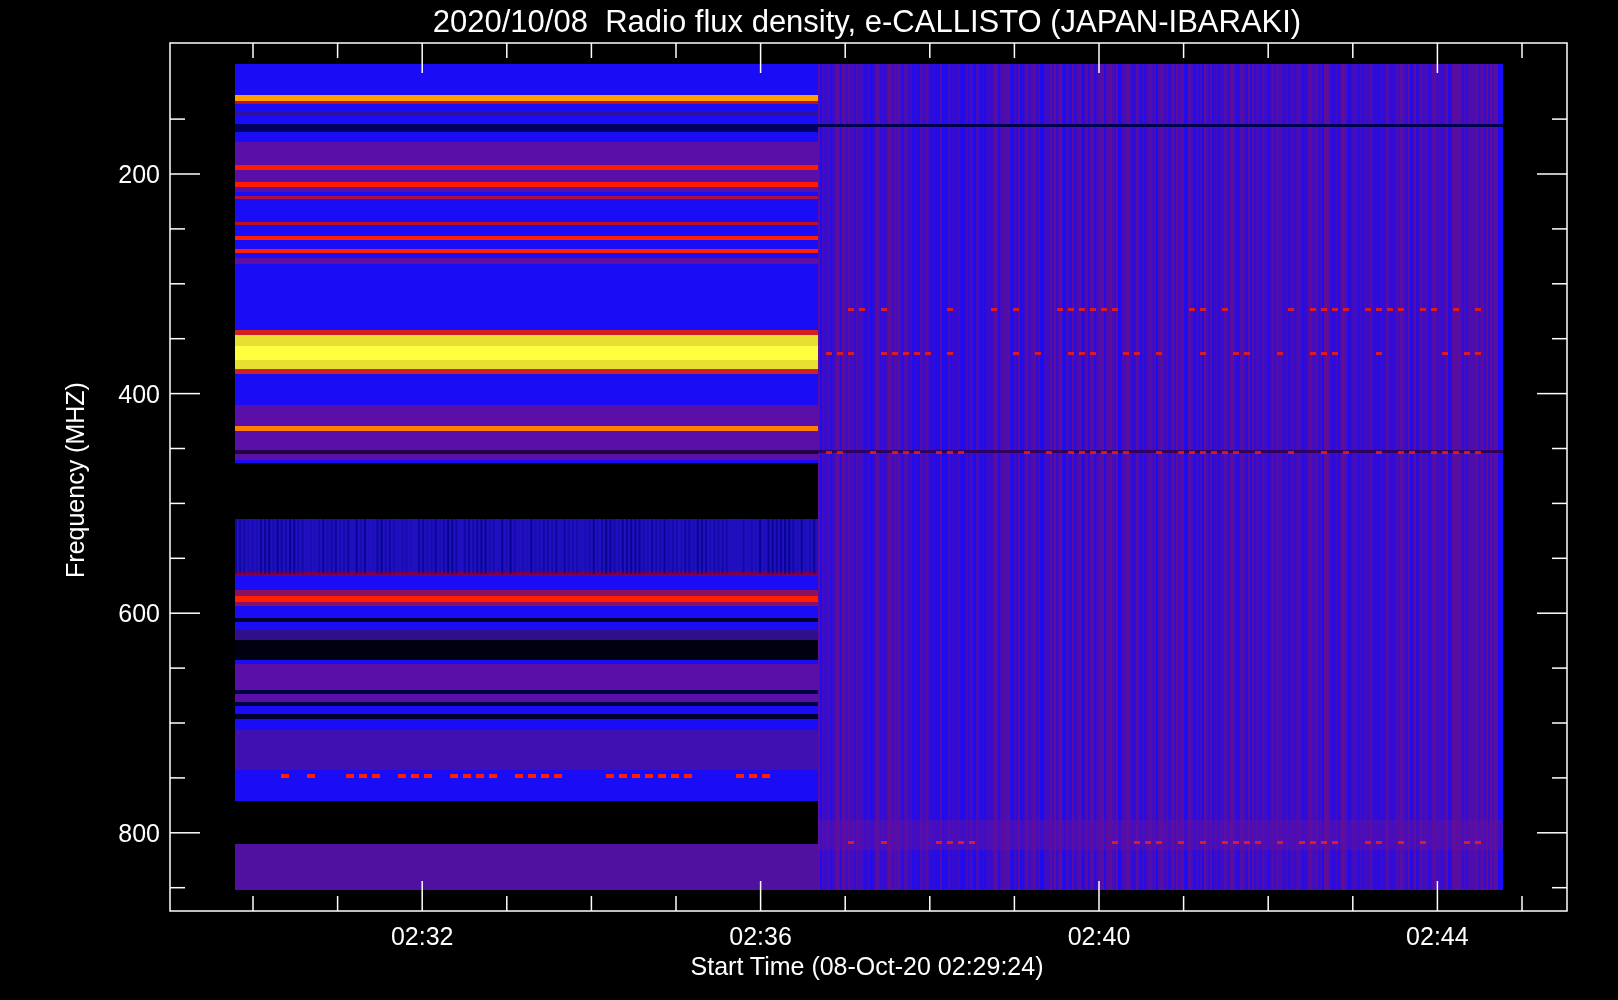  I want to click on y-axis-label: Frequency (MHZ), so click(75, 480).